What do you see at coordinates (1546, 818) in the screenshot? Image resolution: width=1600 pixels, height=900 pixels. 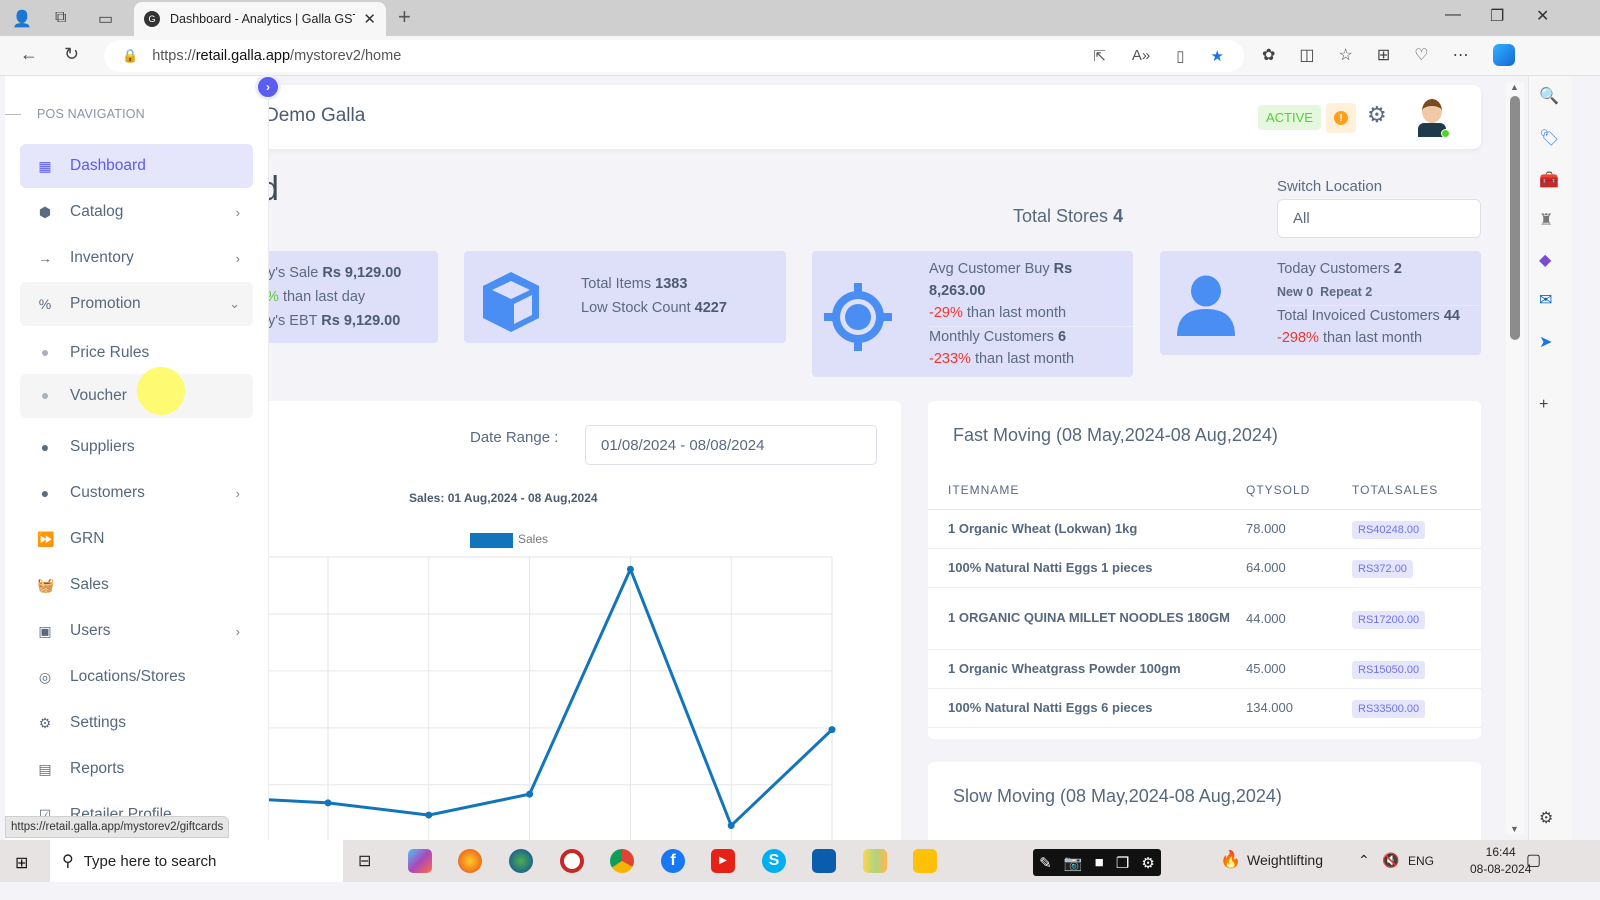 I see `sidebar-settings-icon: ⚙` at bounding box center [1546, 818].